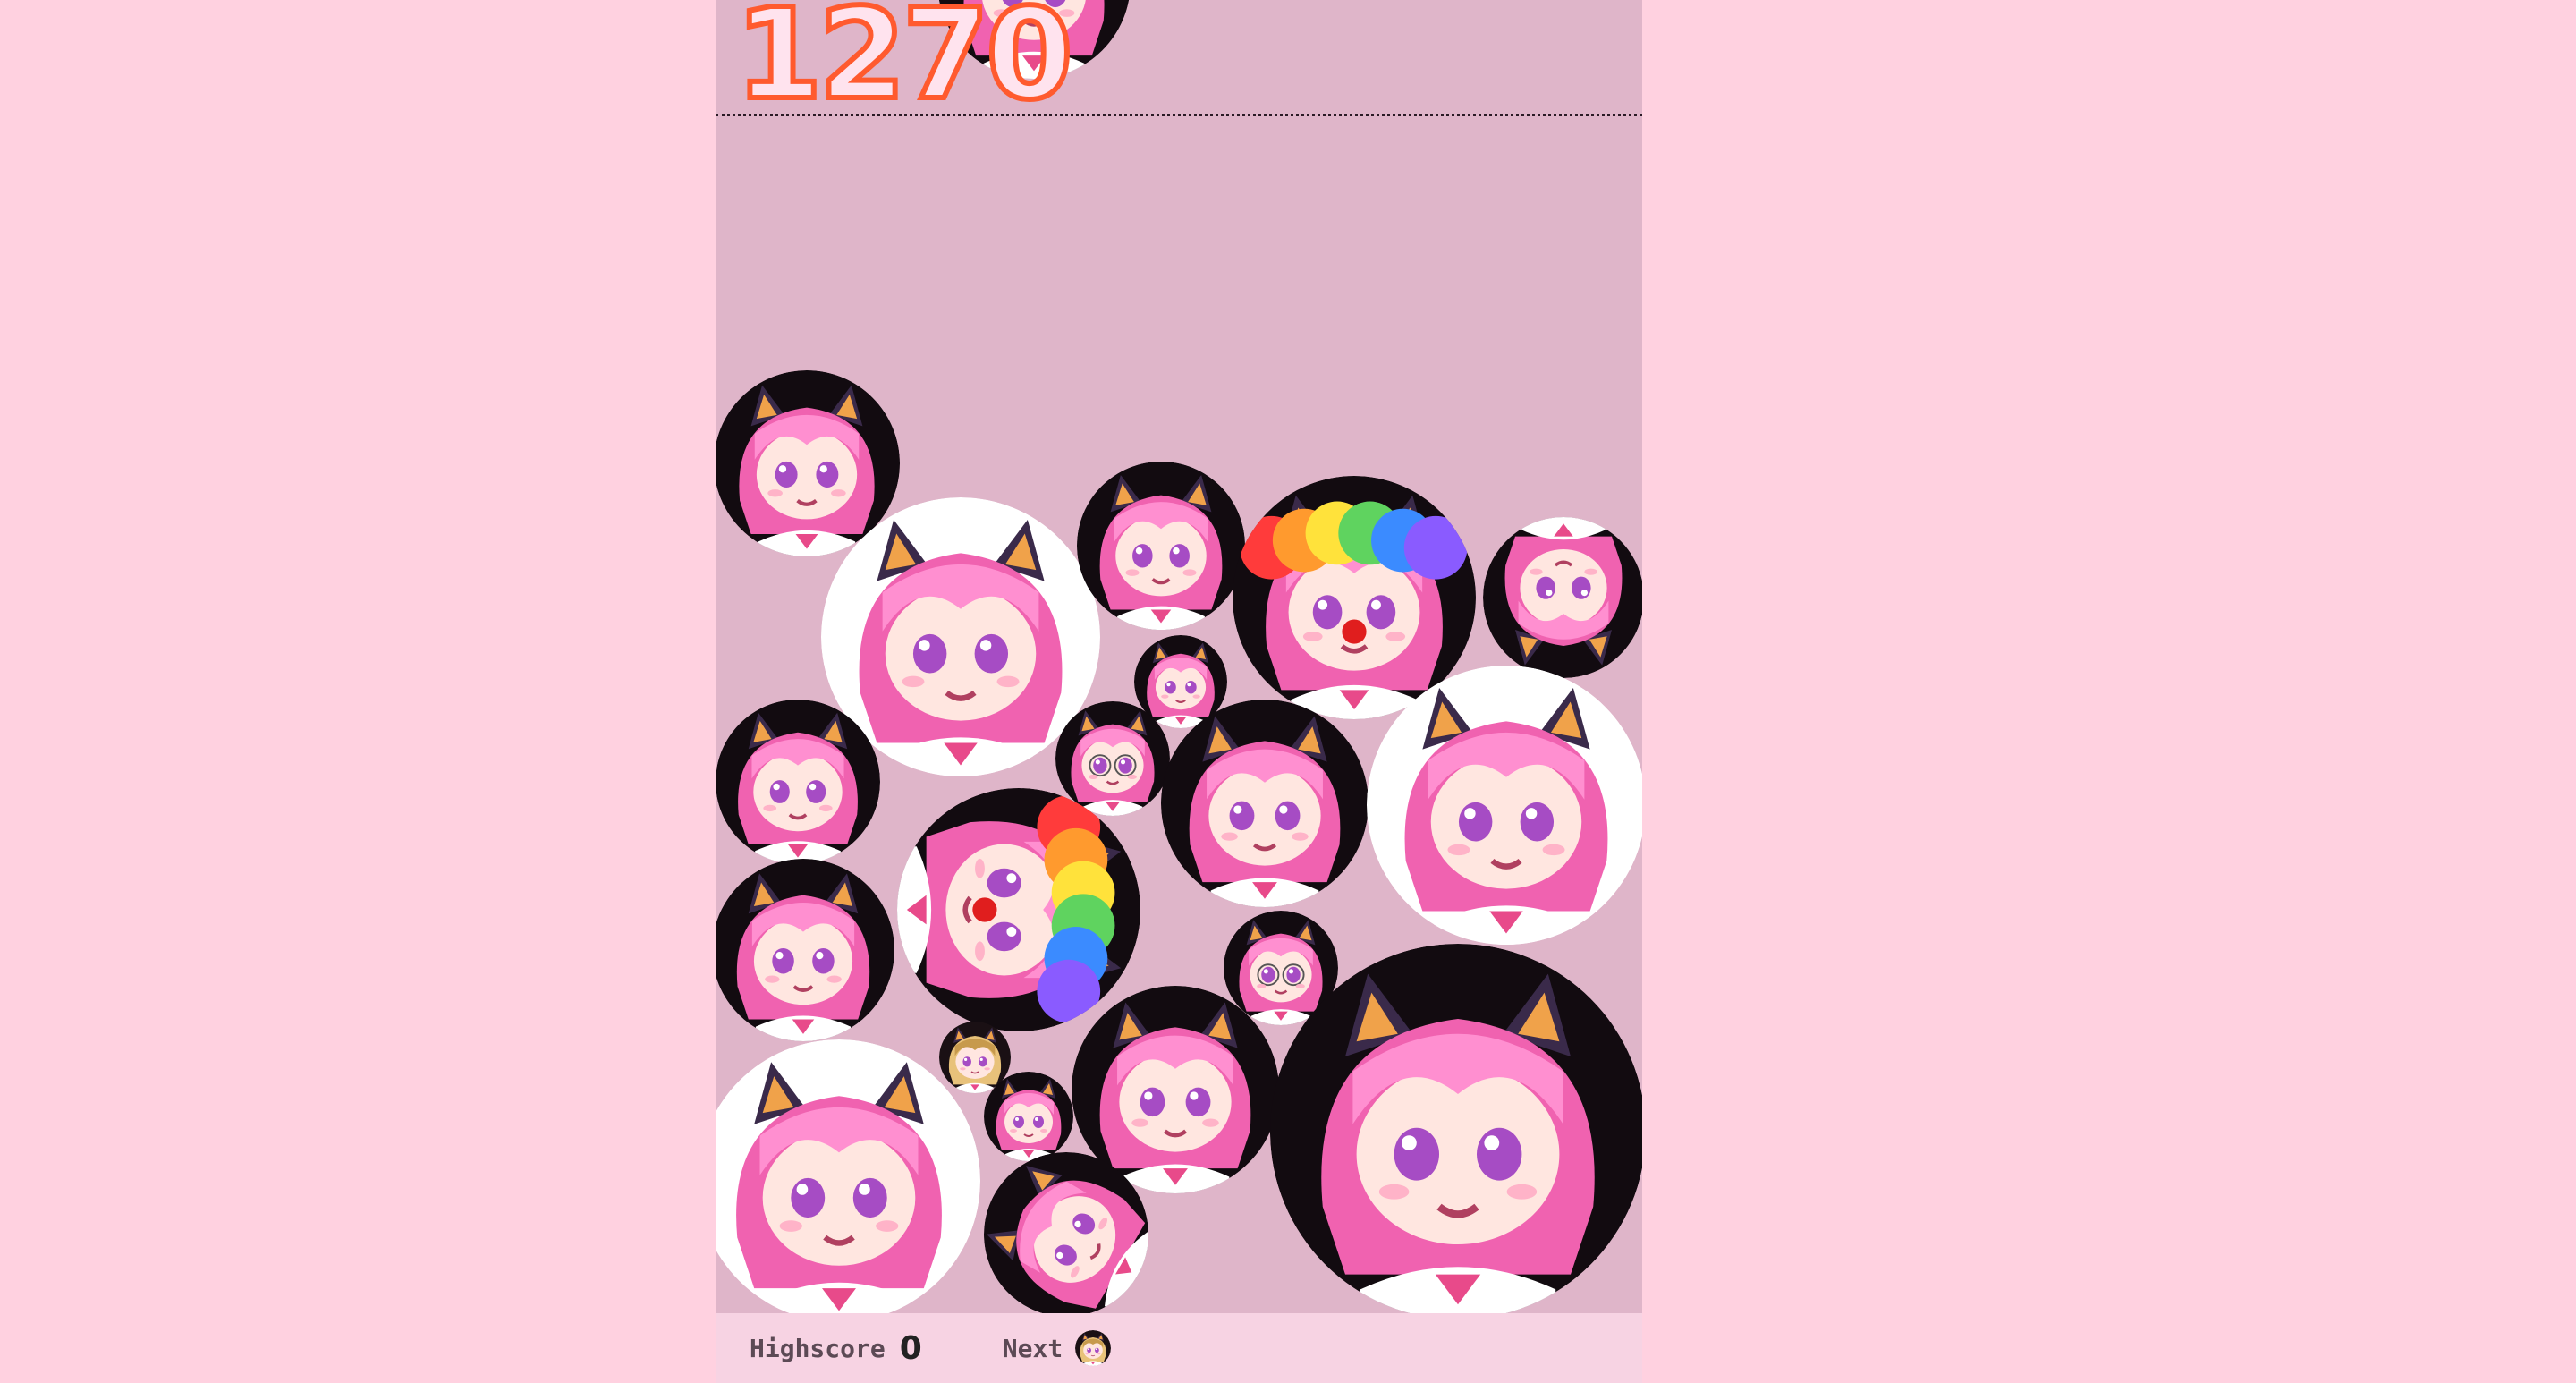 This screenshot has height=1383, width=2576. What do you see at coordinates (1456, 1131) in the screenshot?
I see `chibi-open-mouth-icon` at bounding box center [1456, 1131].